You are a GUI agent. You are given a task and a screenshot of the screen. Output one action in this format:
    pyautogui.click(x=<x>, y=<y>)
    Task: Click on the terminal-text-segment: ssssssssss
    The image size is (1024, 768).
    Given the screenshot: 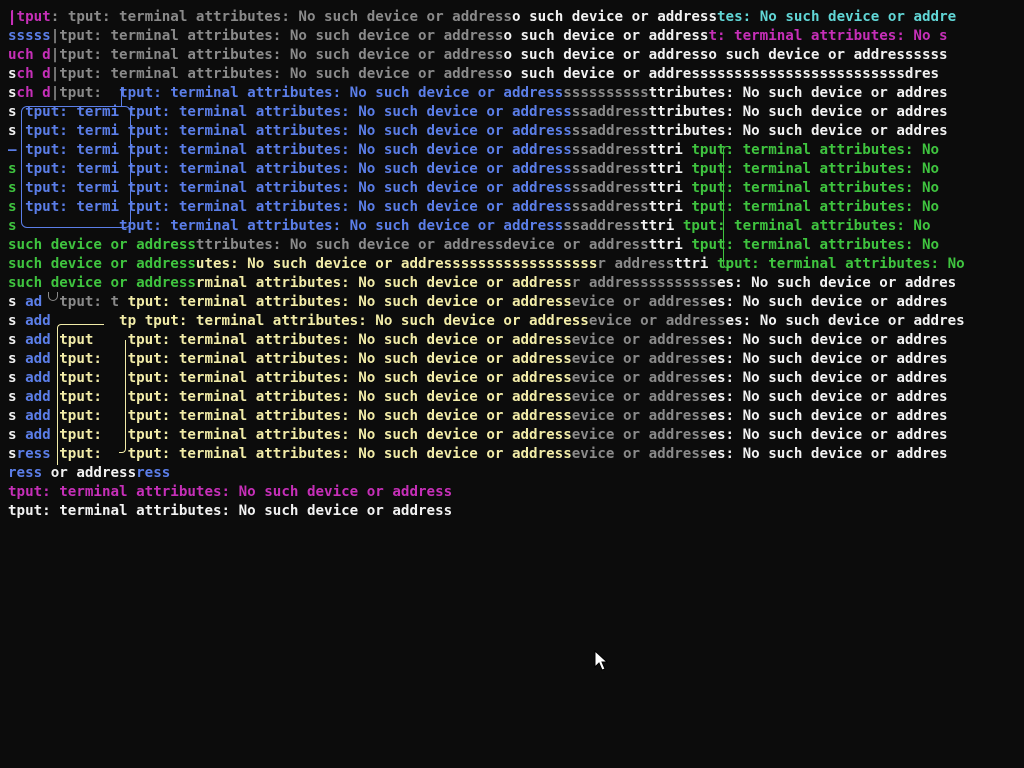 What is the action you would take?
    pyautogui.click(x=606, y=93)
    